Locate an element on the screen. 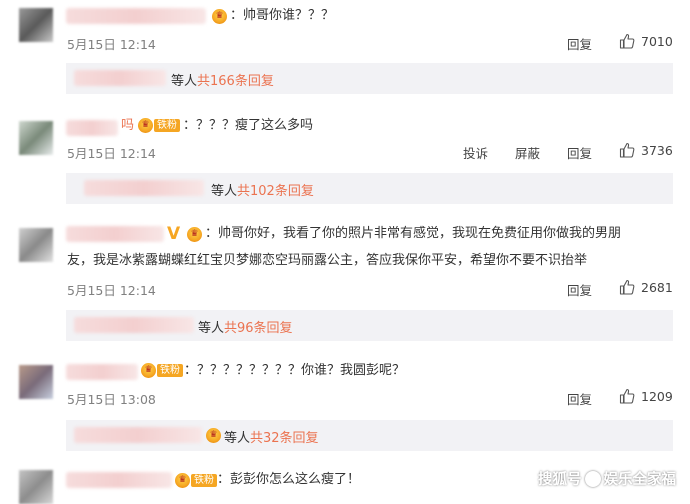 The height and width of the screenshot is (504, 690). comment-date: 5月15日 13:08 is located at coordinates (111, 399).